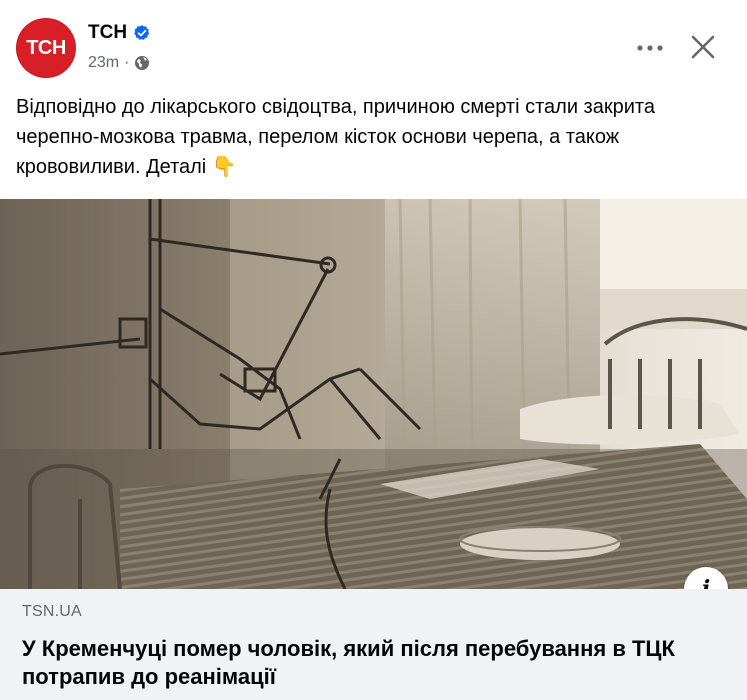 Image resolution: width=747 pixels, height=700 pixels. What do you see at coordinates (103, 63) in the screenshot?
I see `post-timestamp: 23m` at bounding box center [103, 63].